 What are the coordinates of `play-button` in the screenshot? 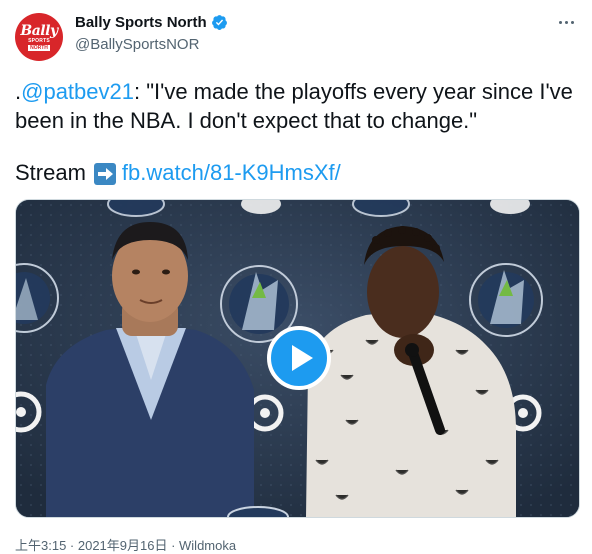 It's located at (299, 358).